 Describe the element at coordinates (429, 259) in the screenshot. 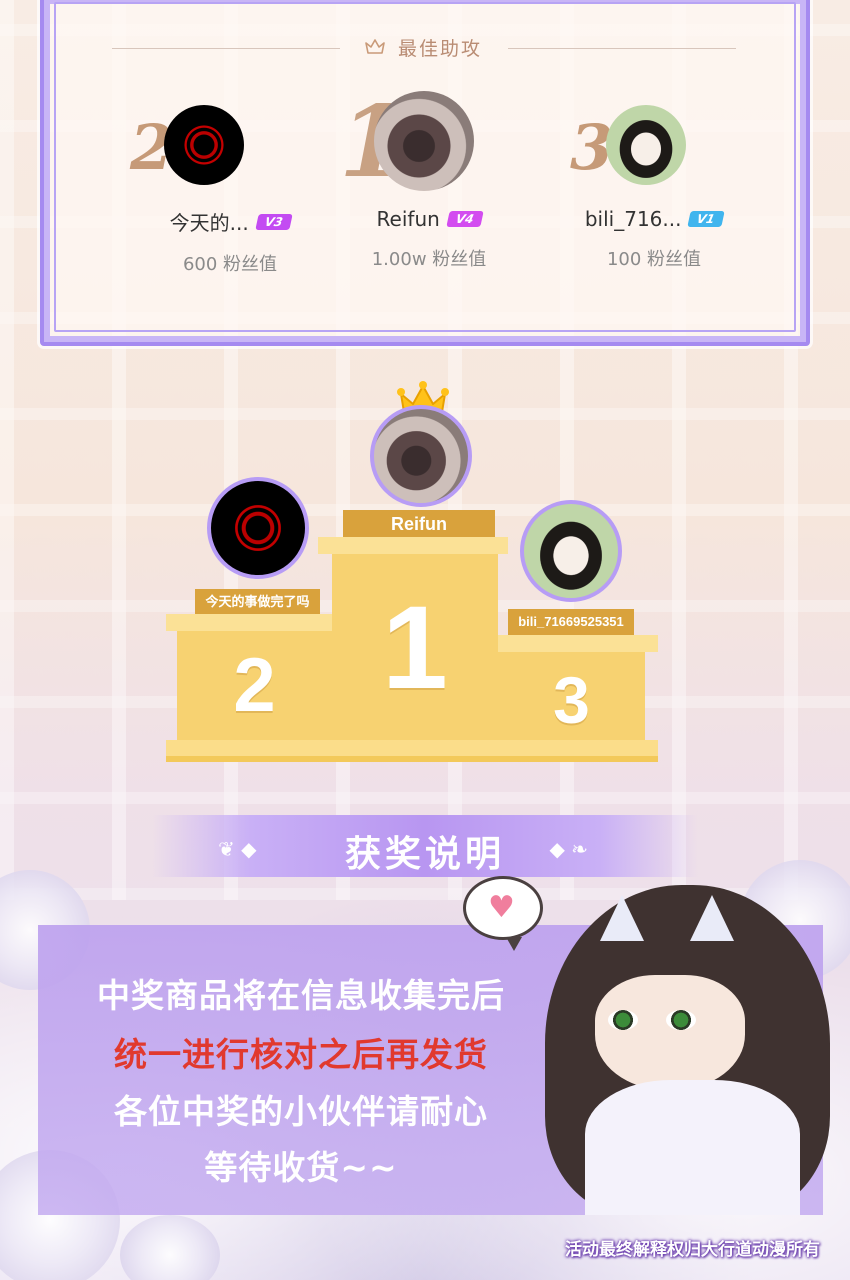

I see `fan-value: 1.00w 粉丝值` at that location.